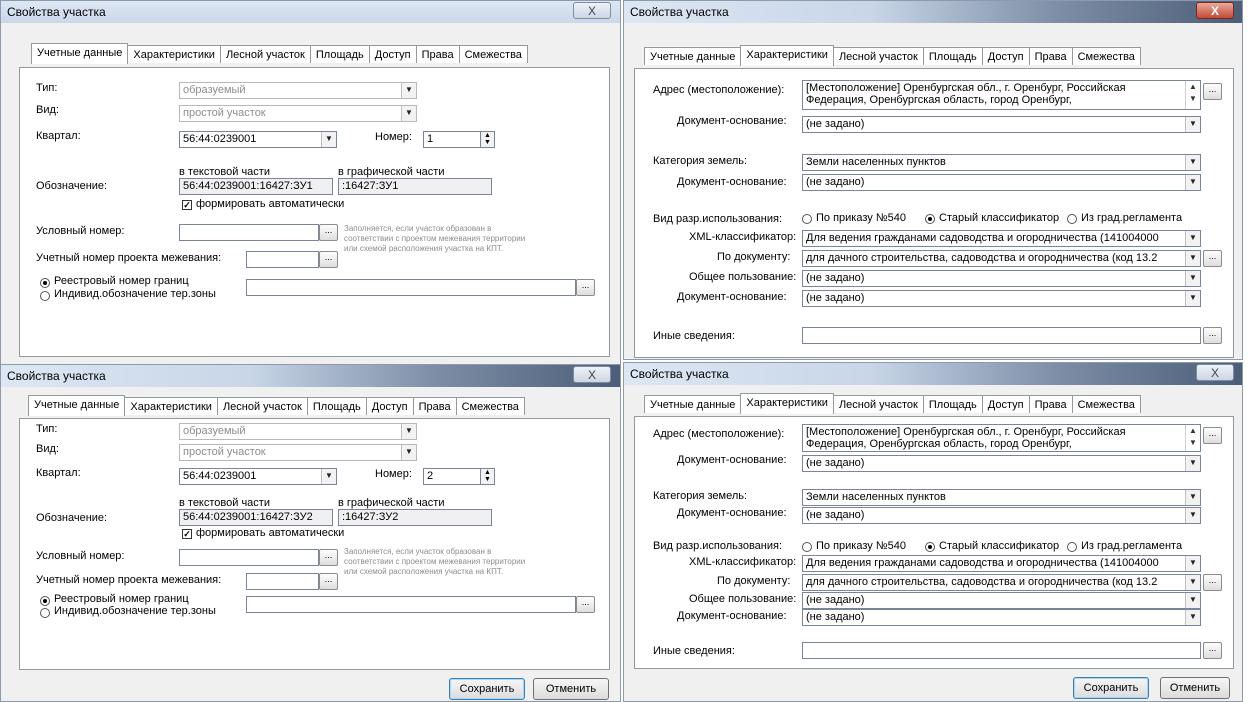 This screenshot has height=702, width=1252. What do you see at coordinates (310, 376) in the screenshot?
I see `title-bar: Свойства участка X` at bounding box center [310, 376].